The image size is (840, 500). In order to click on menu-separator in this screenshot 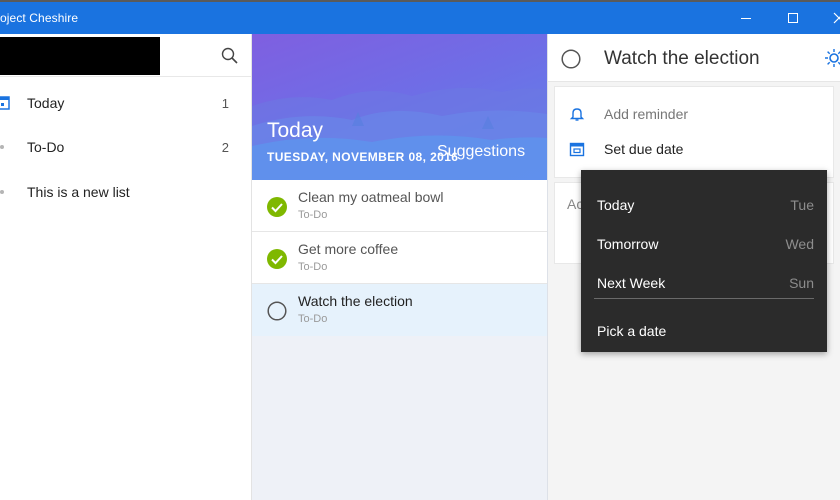, I will do `click(704, 298)`.